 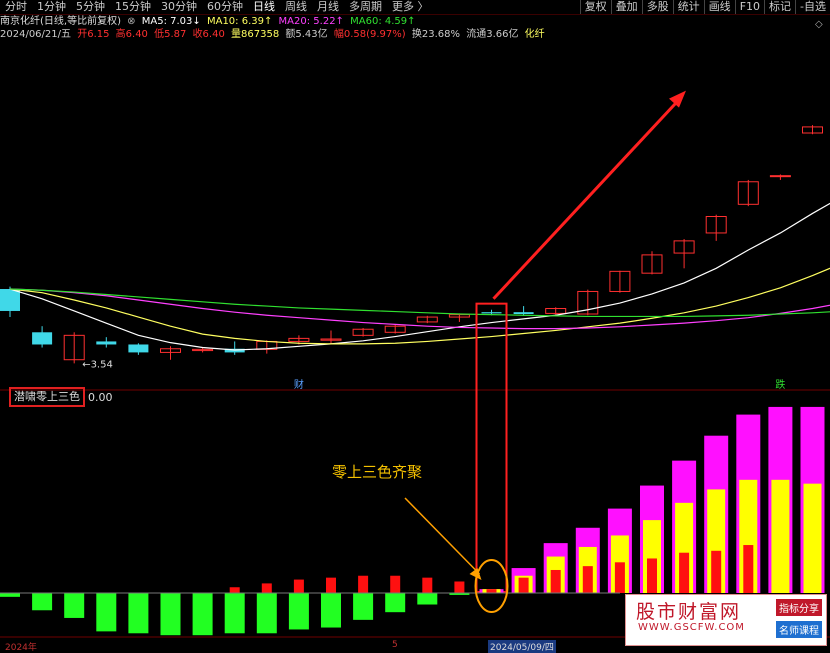 I want to click on watermark-tag-course: 名师课程, so click(x=799, y=629).